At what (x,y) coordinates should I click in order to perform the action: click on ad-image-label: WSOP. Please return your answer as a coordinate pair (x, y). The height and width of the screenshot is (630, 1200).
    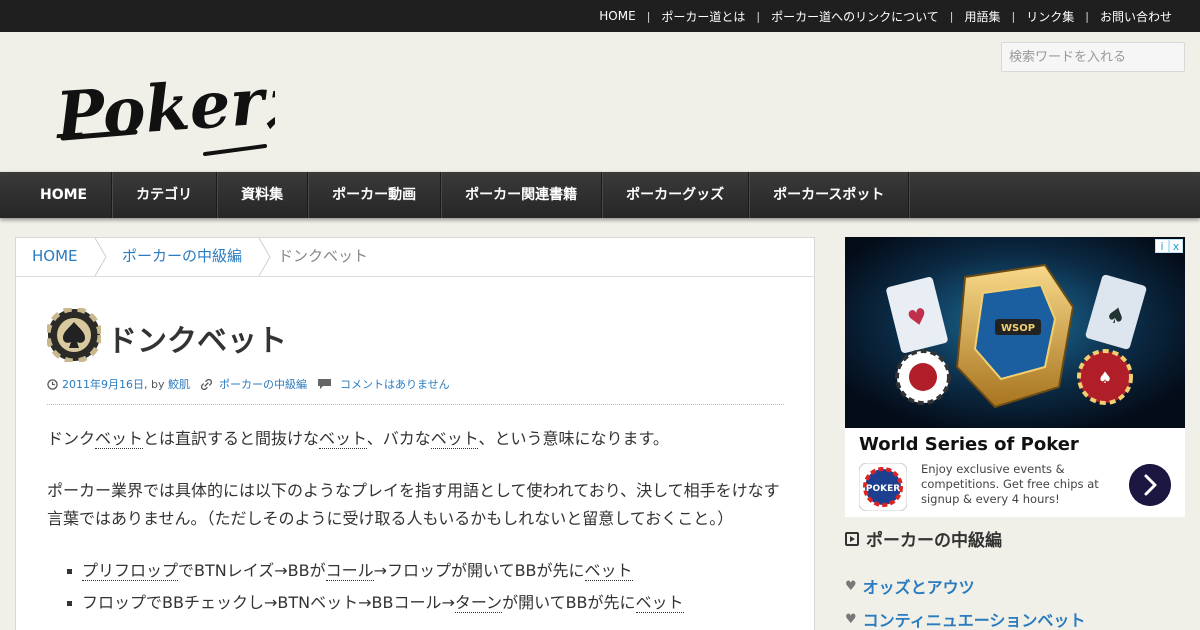
    Looking at the image, I should click on (1018, 328).